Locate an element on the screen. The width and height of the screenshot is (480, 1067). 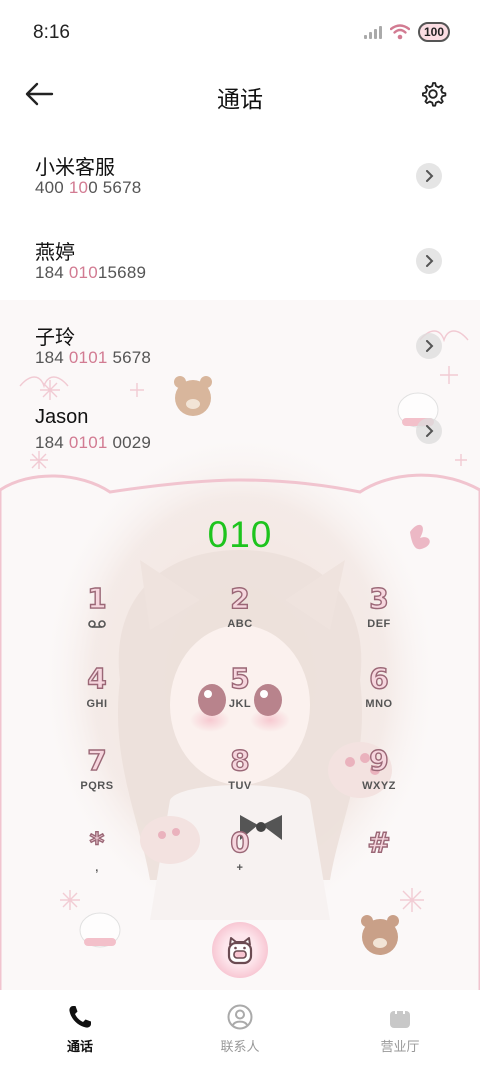
dial-key-0: 0 + is located at coordinates (240, 861).